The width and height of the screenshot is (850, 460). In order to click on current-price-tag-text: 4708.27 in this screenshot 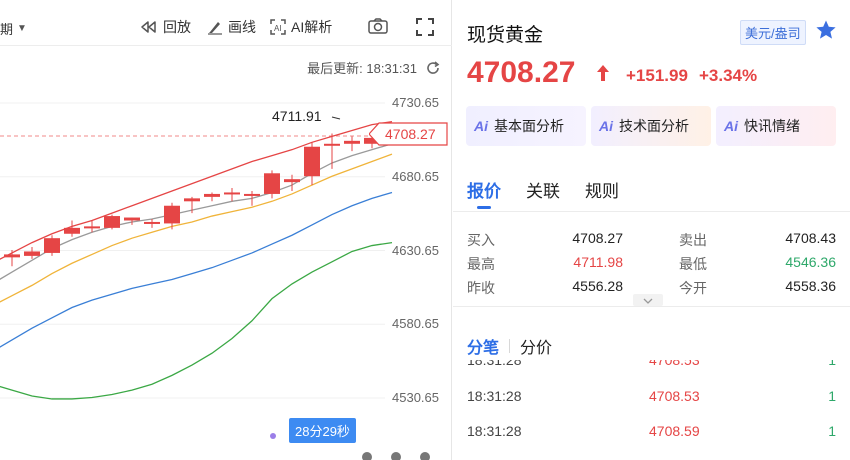, I will do `click(410, 134)`.